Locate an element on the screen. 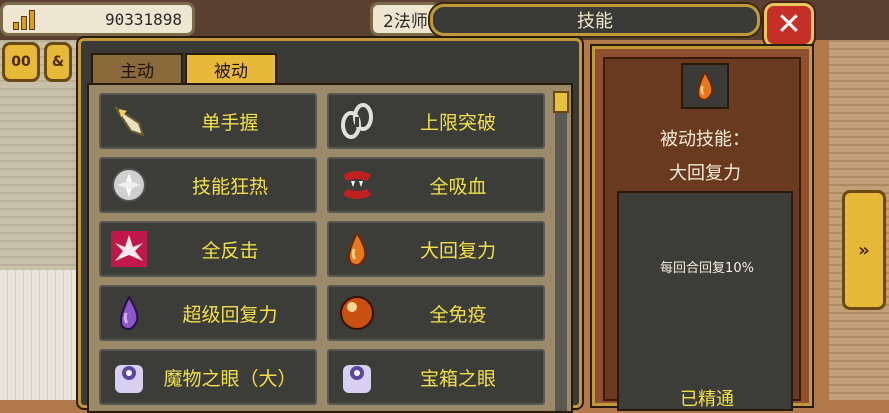 The width and height of the screenshot is (889, 413). description-box: 每回合回复10% 已精通 is located at coordinates (705, 301).